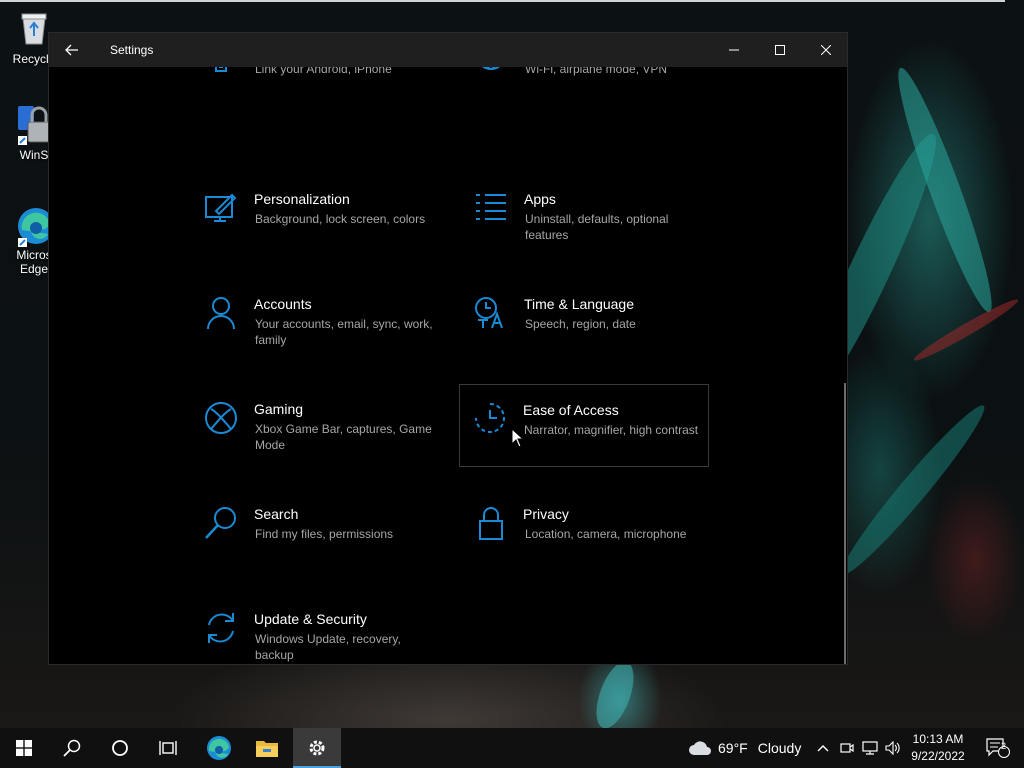  I want to click on clock-time: 10:13 AM, so click(938, 739).